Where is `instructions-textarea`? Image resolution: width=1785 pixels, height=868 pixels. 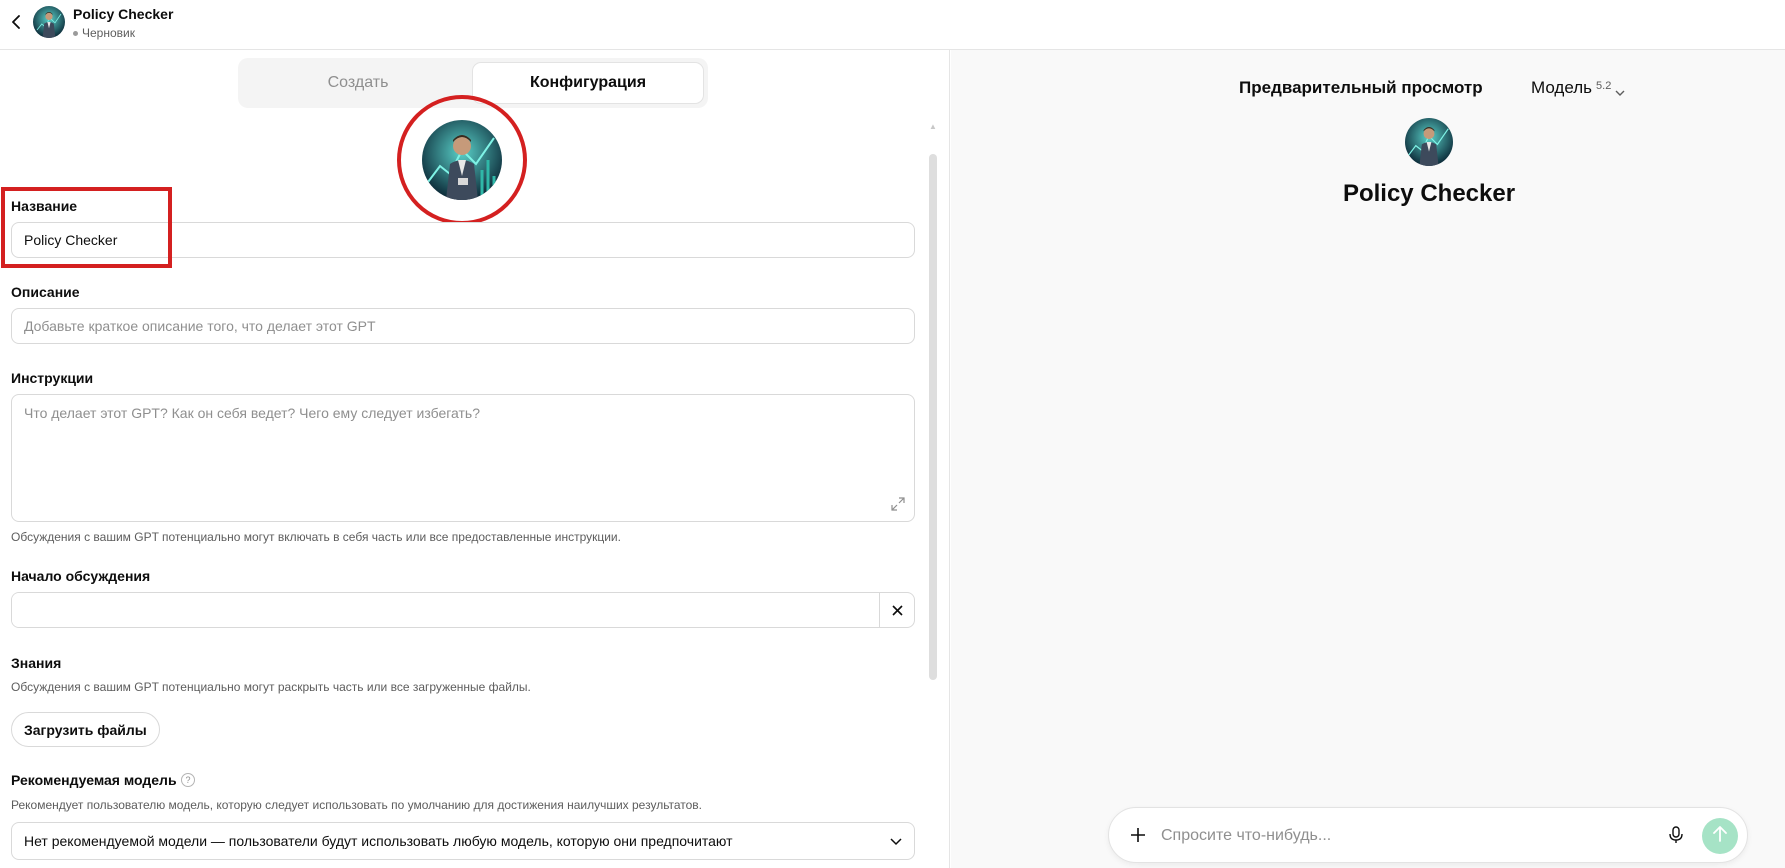
instructions-textarea is located at coordinates (463, 458).